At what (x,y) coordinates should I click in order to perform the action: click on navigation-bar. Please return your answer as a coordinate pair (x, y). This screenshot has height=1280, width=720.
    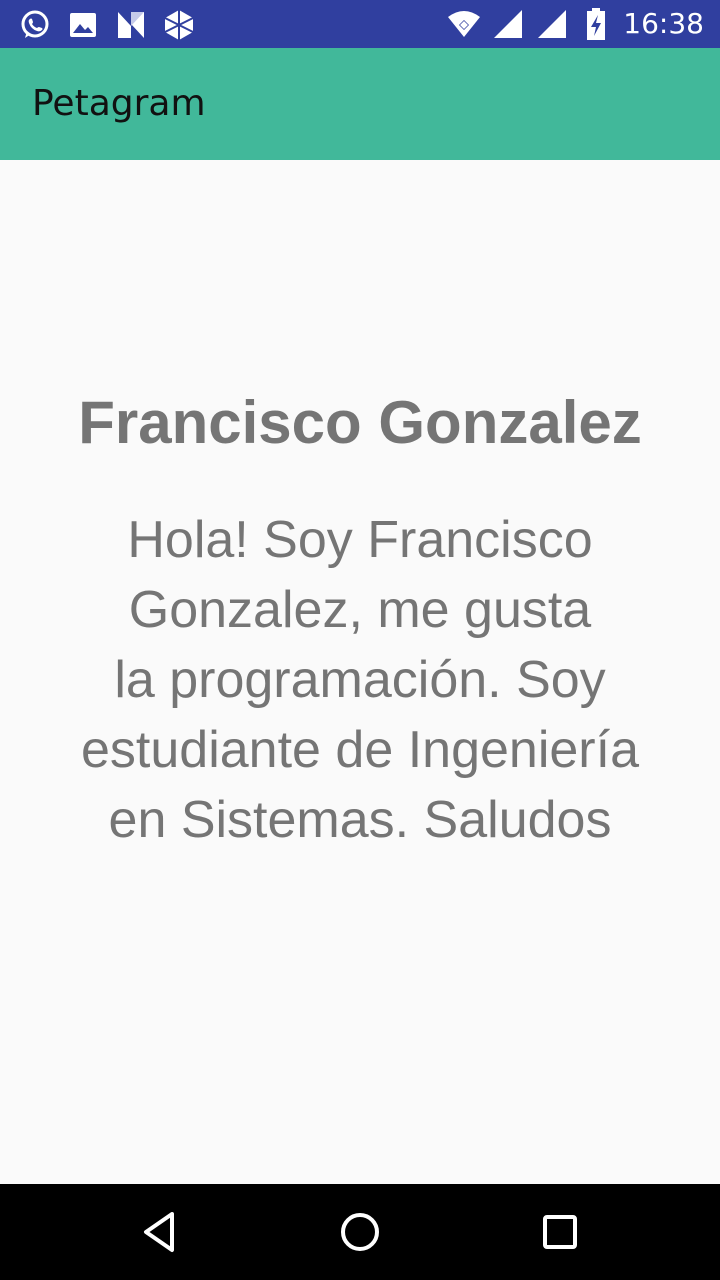
    Looking at the image, I should click on (360, 1232).